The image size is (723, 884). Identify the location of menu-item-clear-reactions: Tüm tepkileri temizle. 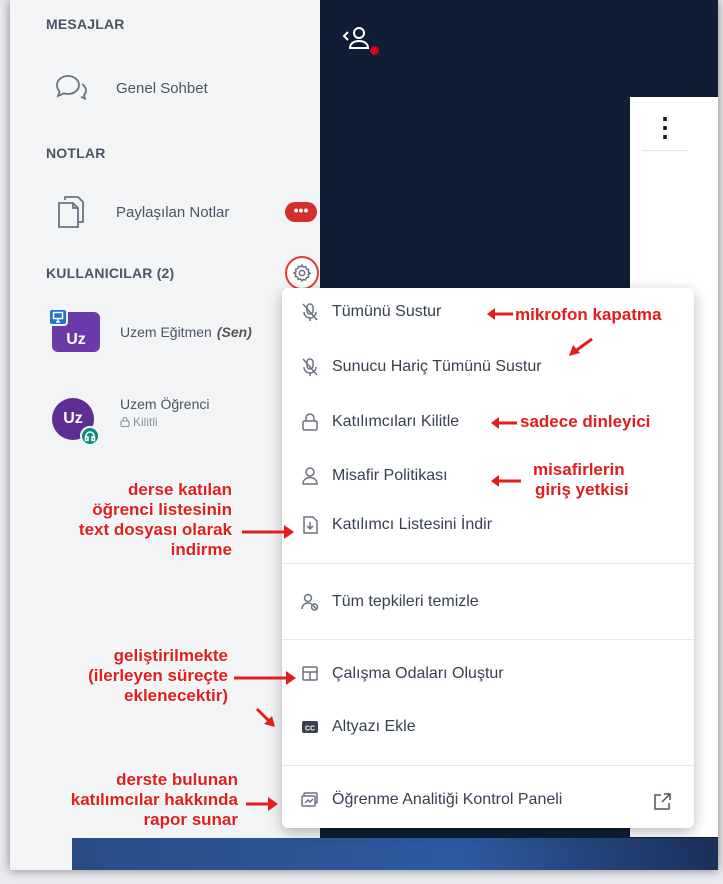
(389, 602).